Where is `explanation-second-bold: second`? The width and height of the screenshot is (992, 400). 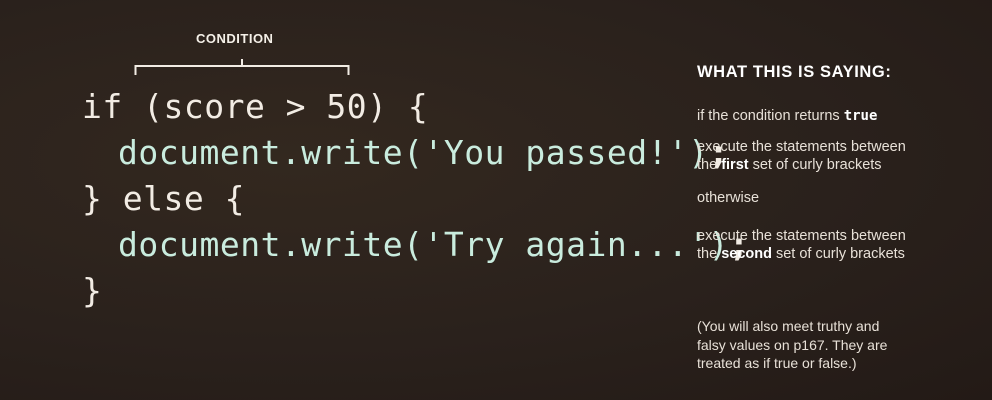 explanation-second-bold: second is located at coordinates (746, 254).